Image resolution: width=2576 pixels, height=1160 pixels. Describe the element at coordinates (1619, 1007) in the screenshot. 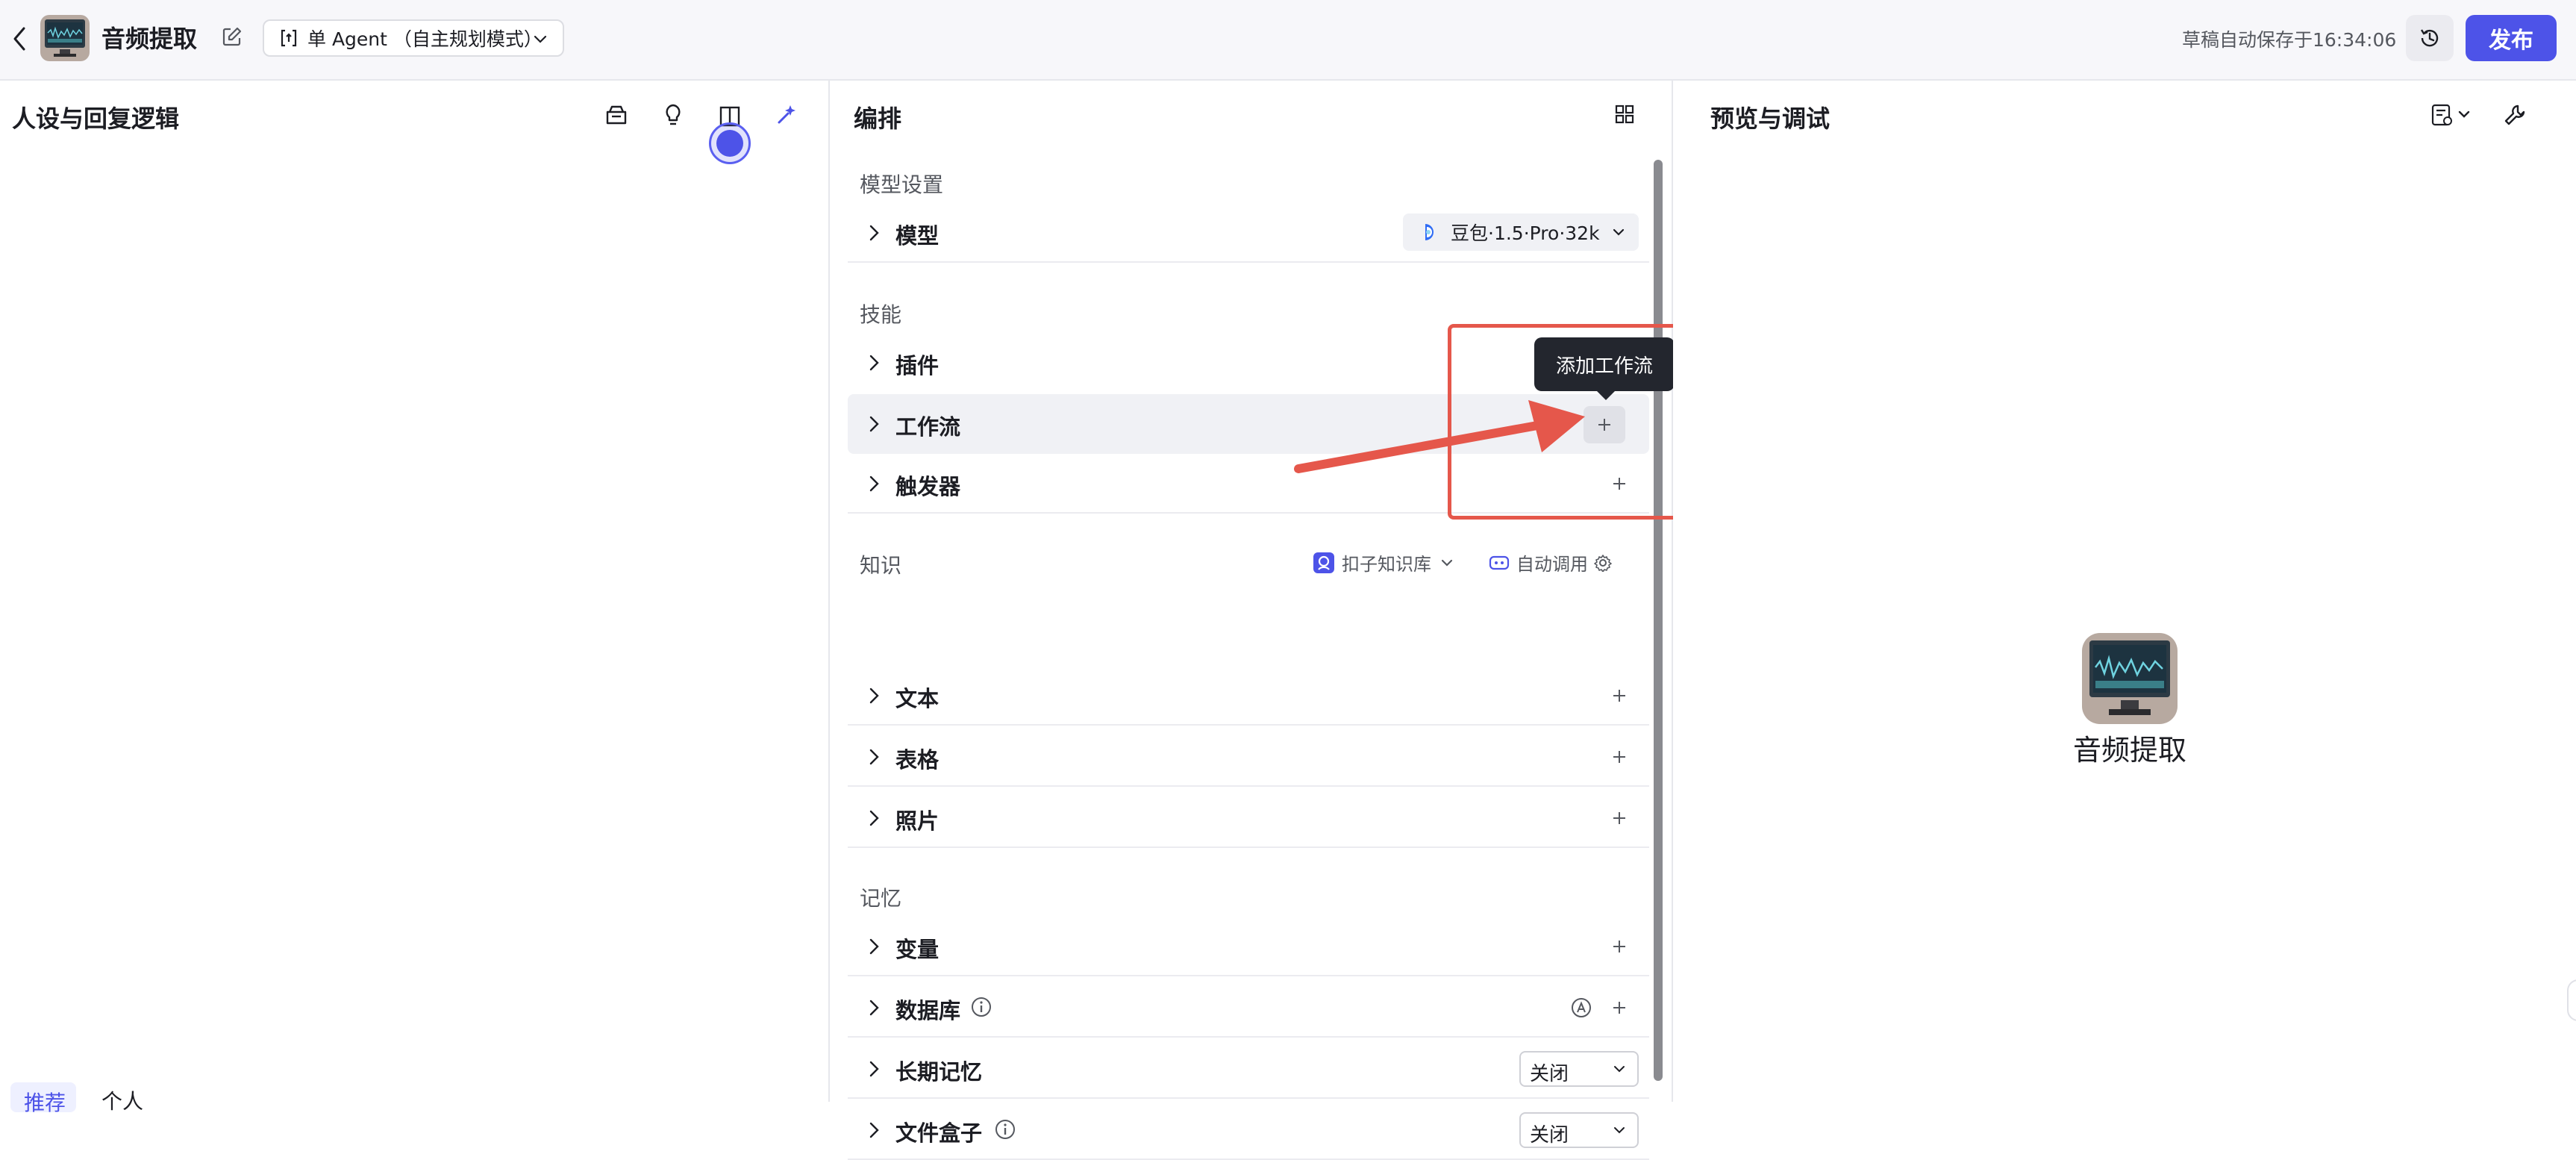

I see `add-database-icon` at that location.